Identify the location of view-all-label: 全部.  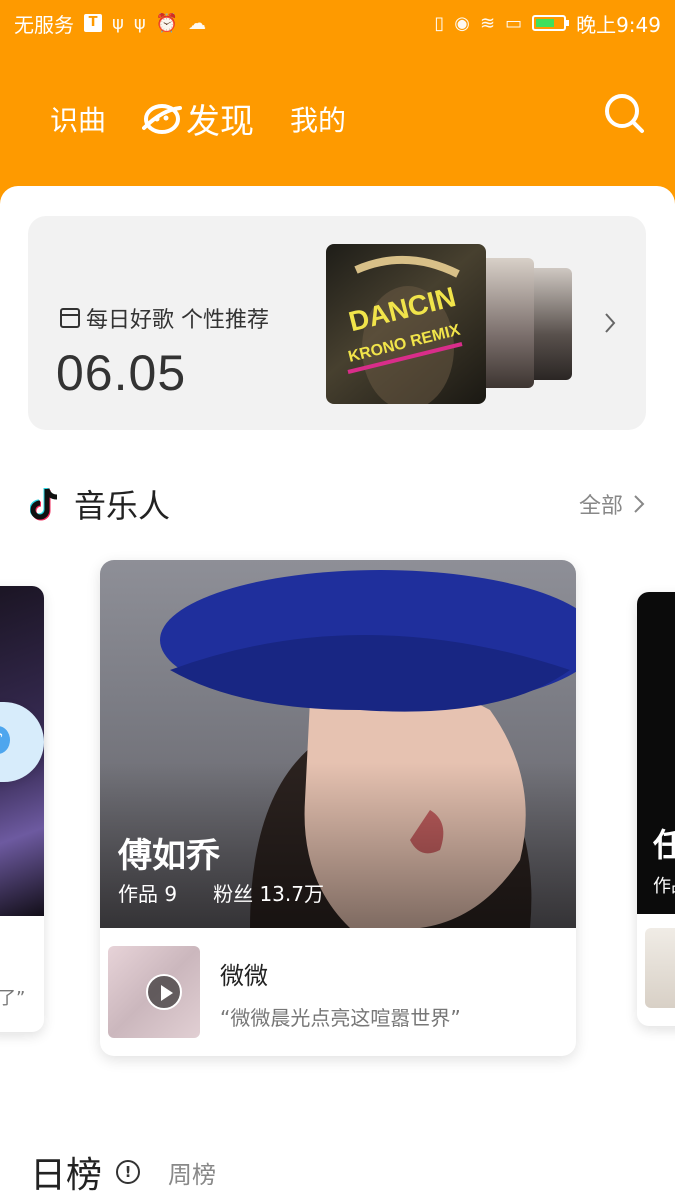
(600, 506).